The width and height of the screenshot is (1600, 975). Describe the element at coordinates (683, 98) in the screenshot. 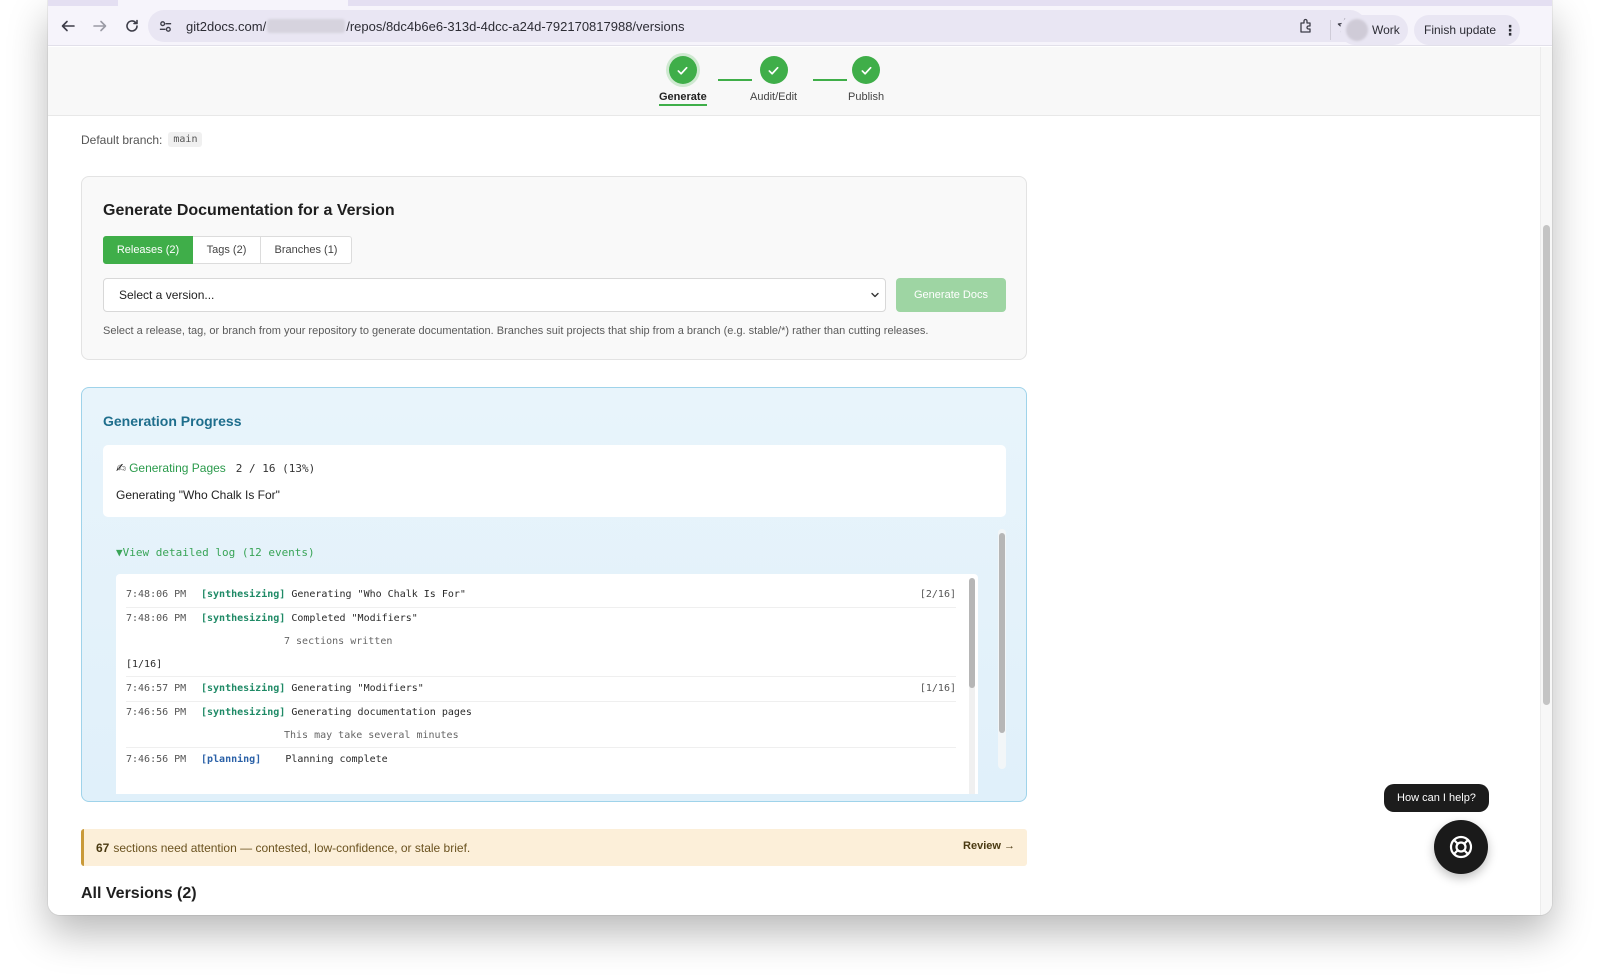

I see `step-label: Generate` at that location.